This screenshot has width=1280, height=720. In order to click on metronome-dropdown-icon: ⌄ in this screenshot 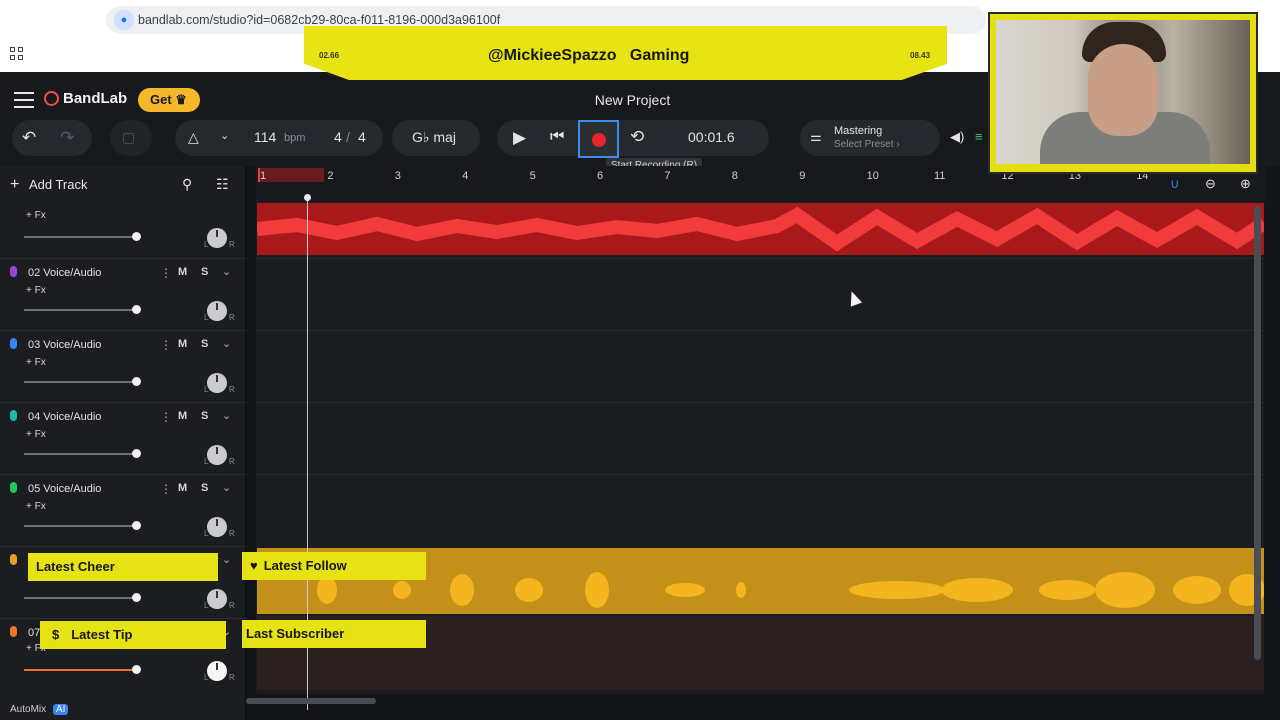, I will do `click(224, 135)`.